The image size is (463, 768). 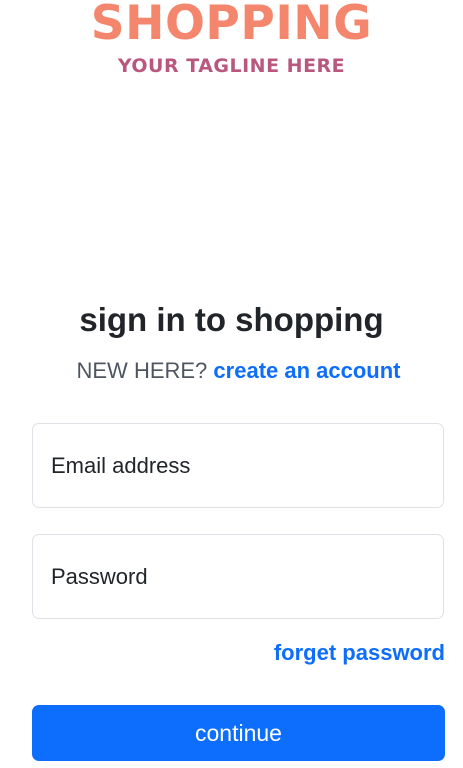 I want to click on password-field-container, so click(x=238, y=576).